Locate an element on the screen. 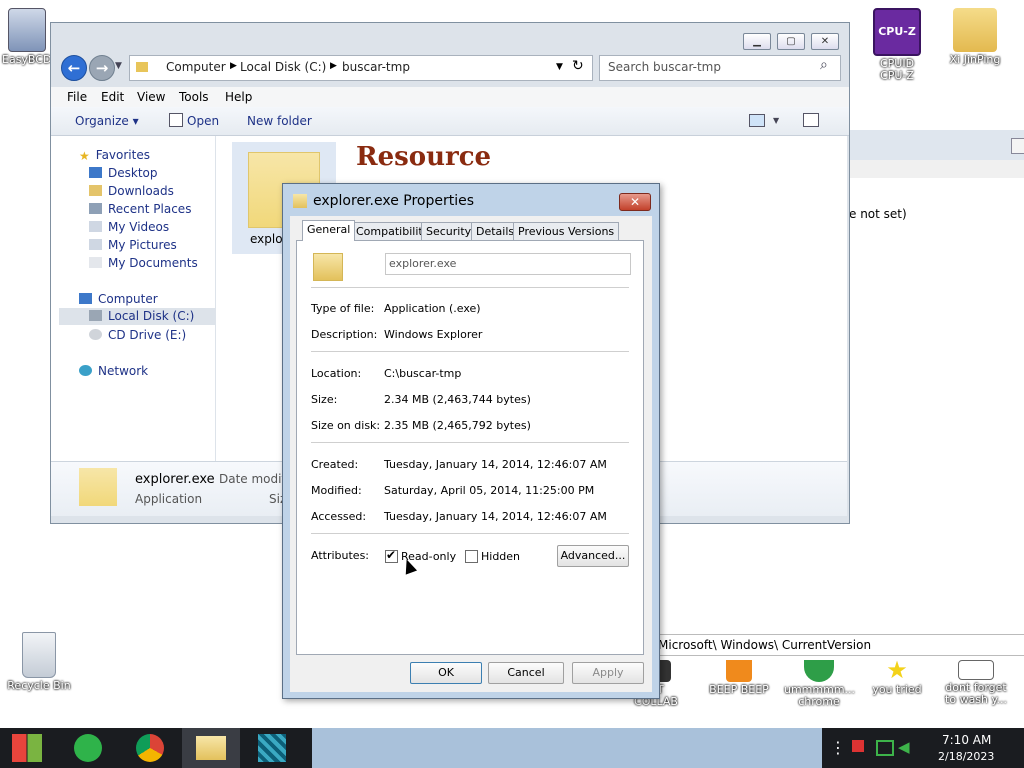  nav-computer: Computer is located at coordinates (118, 300).